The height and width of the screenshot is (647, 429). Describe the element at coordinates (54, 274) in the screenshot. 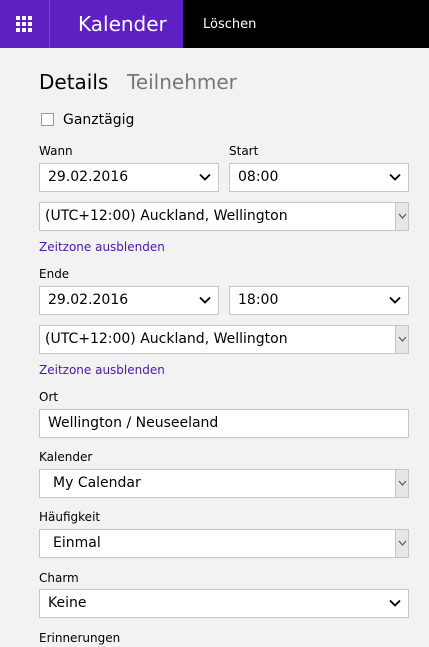

I see `end-label: Ende` at that location.